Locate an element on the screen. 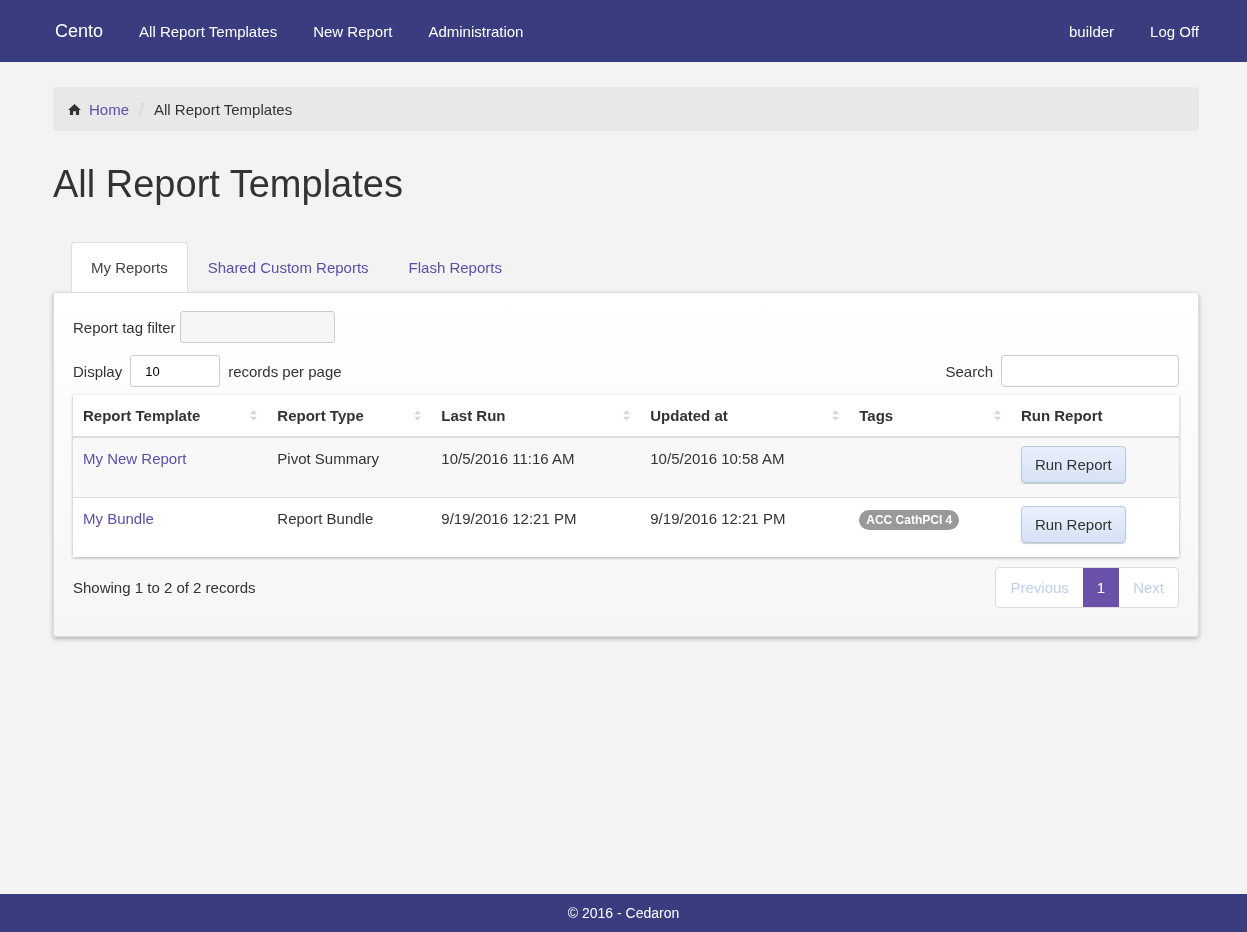 This screenshot has height=932, width=1247. brand-link: Cento is located at coordinates (79, 31).